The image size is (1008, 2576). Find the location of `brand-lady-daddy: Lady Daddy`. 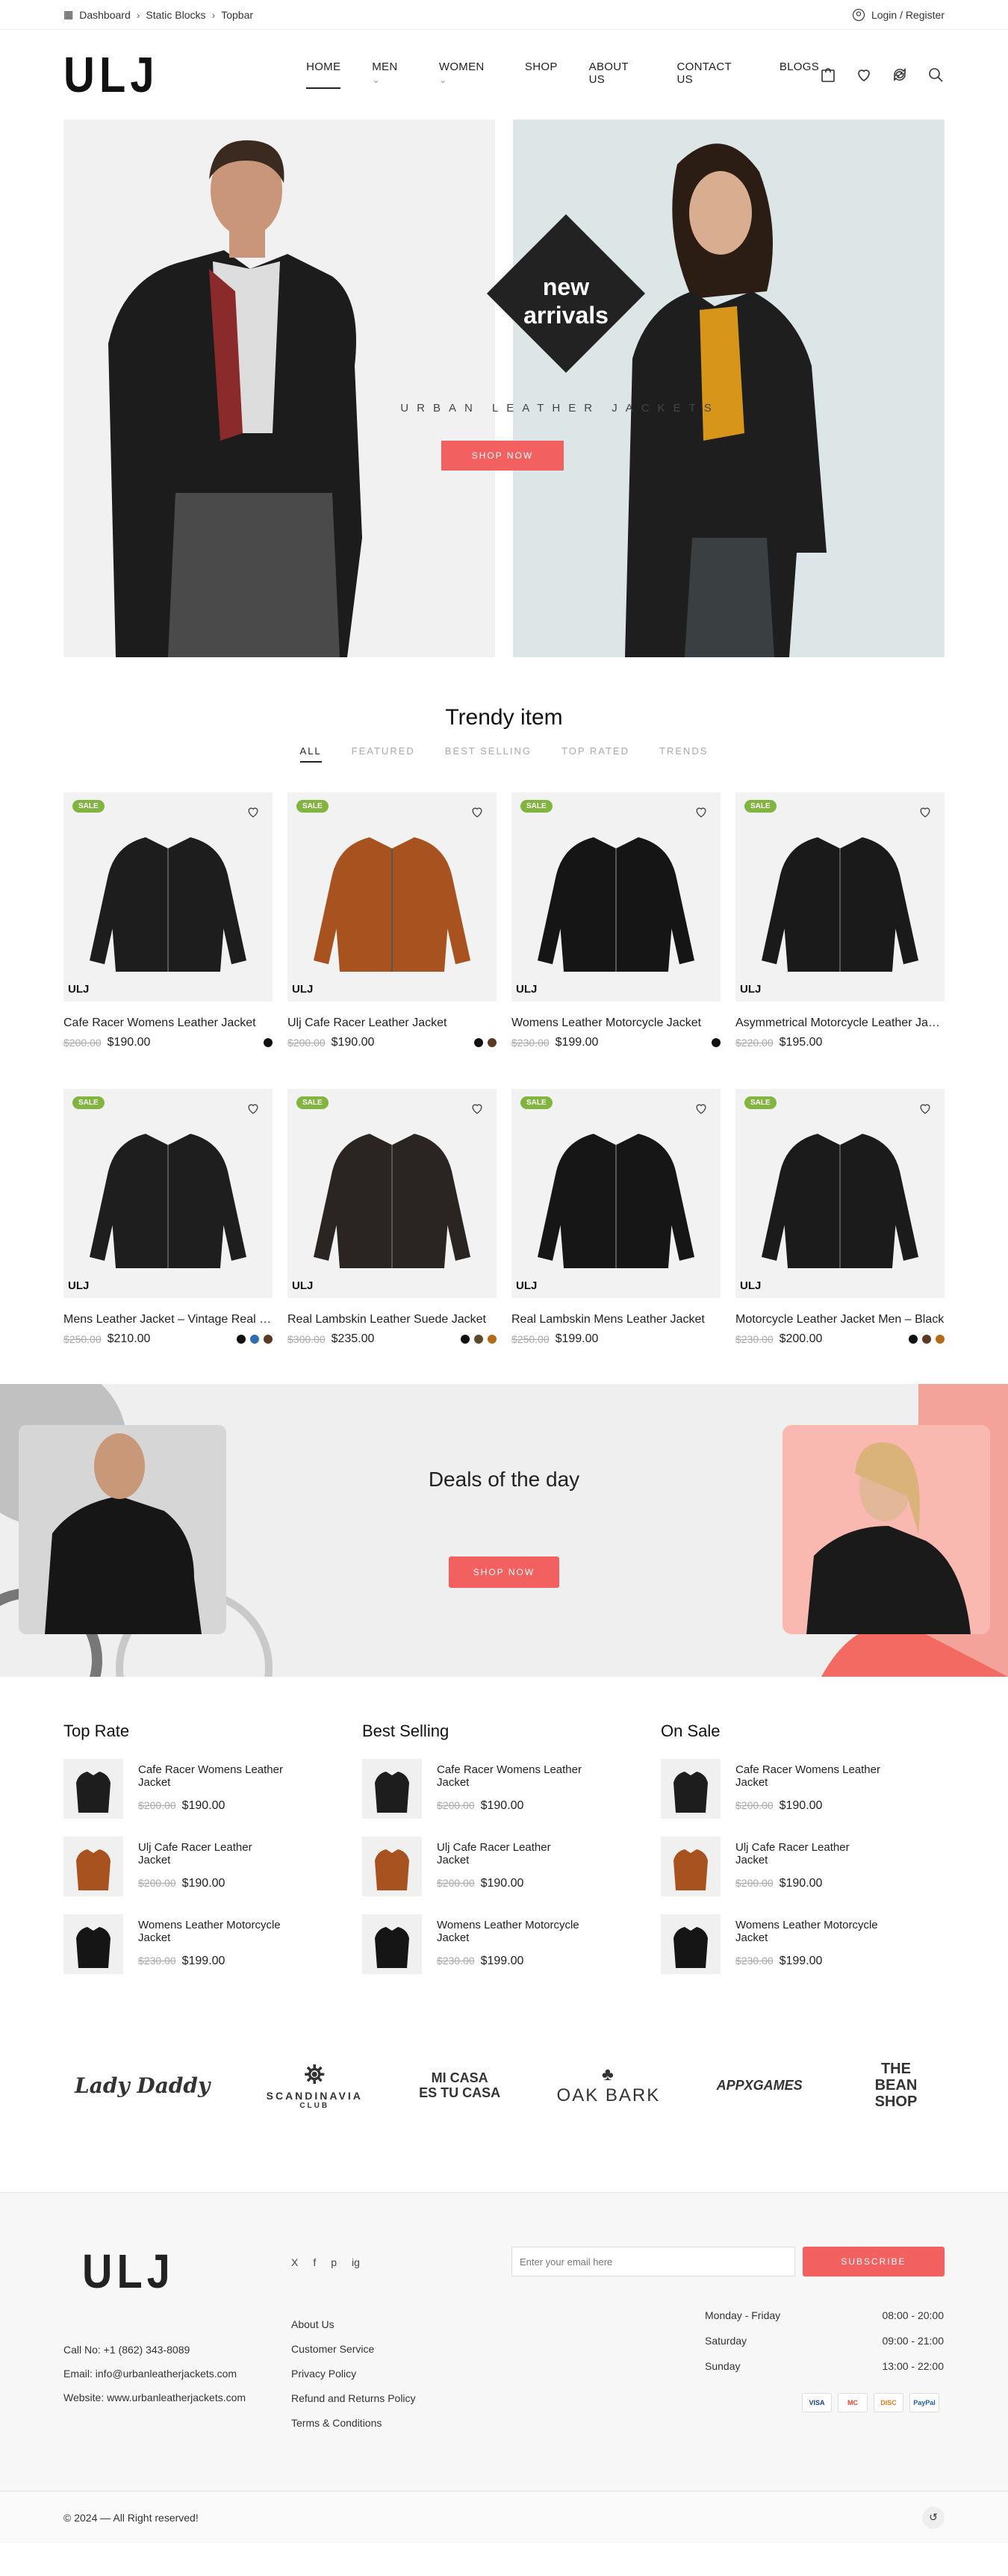

brand-lady-daddy: Lady Daddy is located at coordinates (142, 2085).